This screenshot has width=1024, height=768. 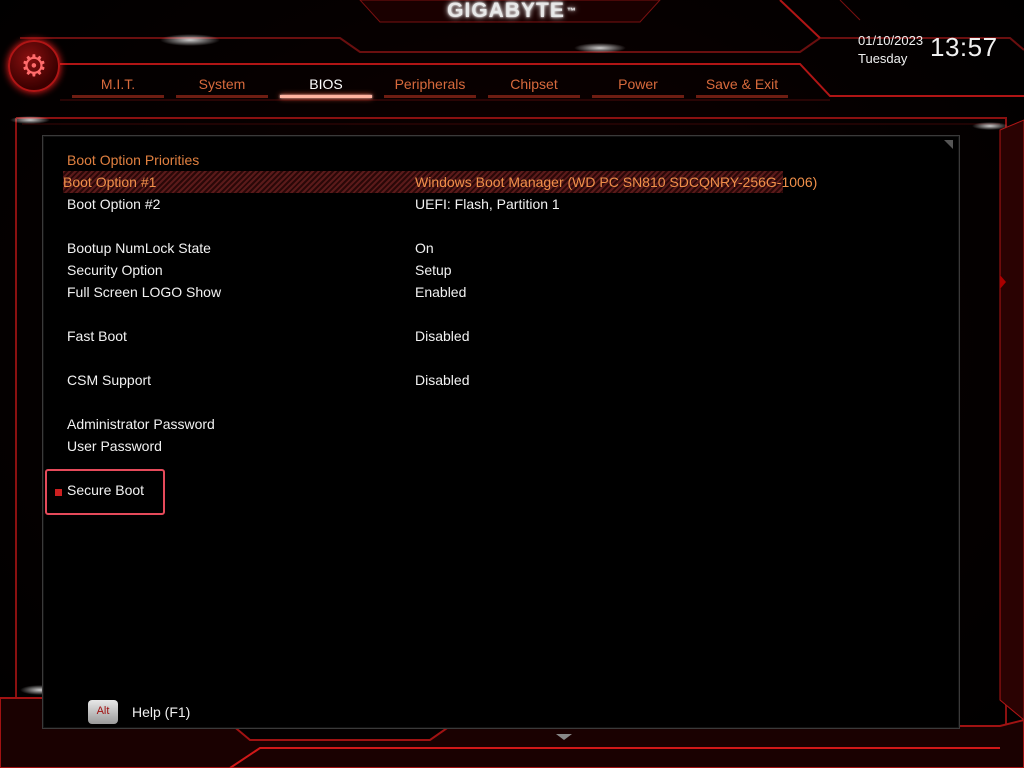 I want to click on clock-day: Tuesday, so click(x=883, y=58).